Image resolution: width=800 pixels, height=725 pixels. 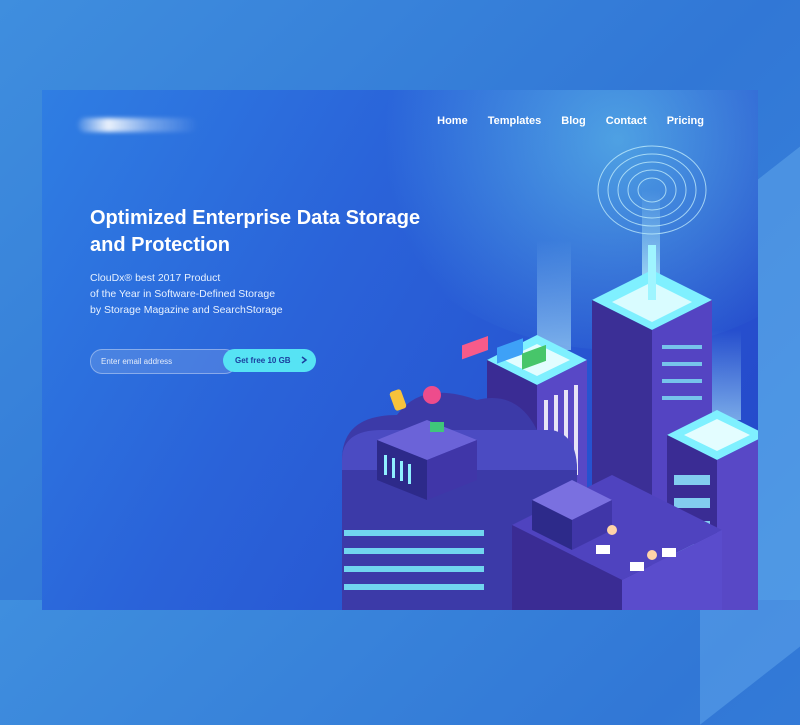 What do you see at coordinates (685, 121) in the screenshot?
I see `nav-pricing: Pricing` at bounding box center [685, 121].